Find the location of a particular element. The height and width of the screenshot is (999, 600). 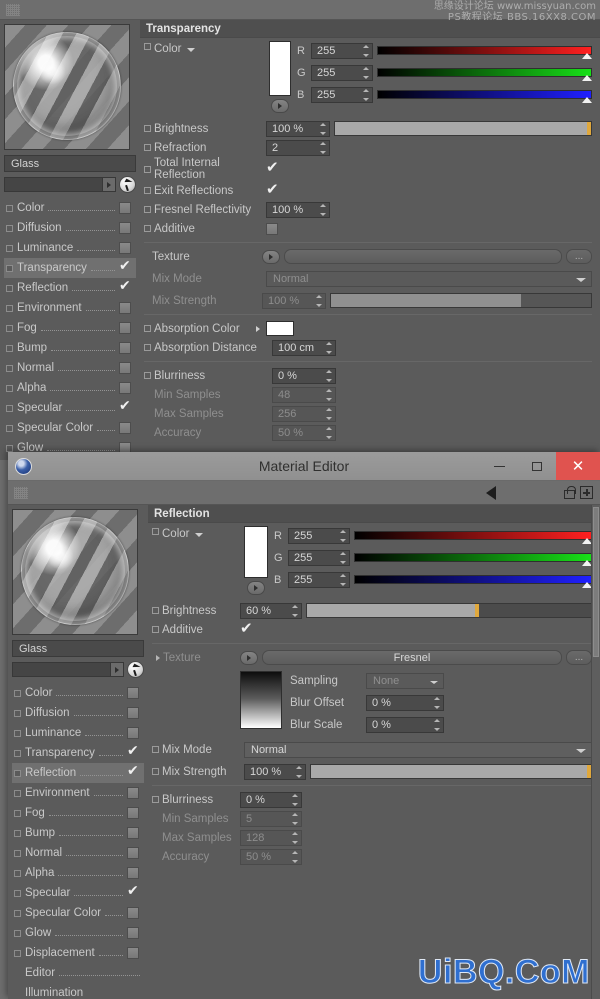

channel-row-editor: Editor is located at coordinates (78, 973).